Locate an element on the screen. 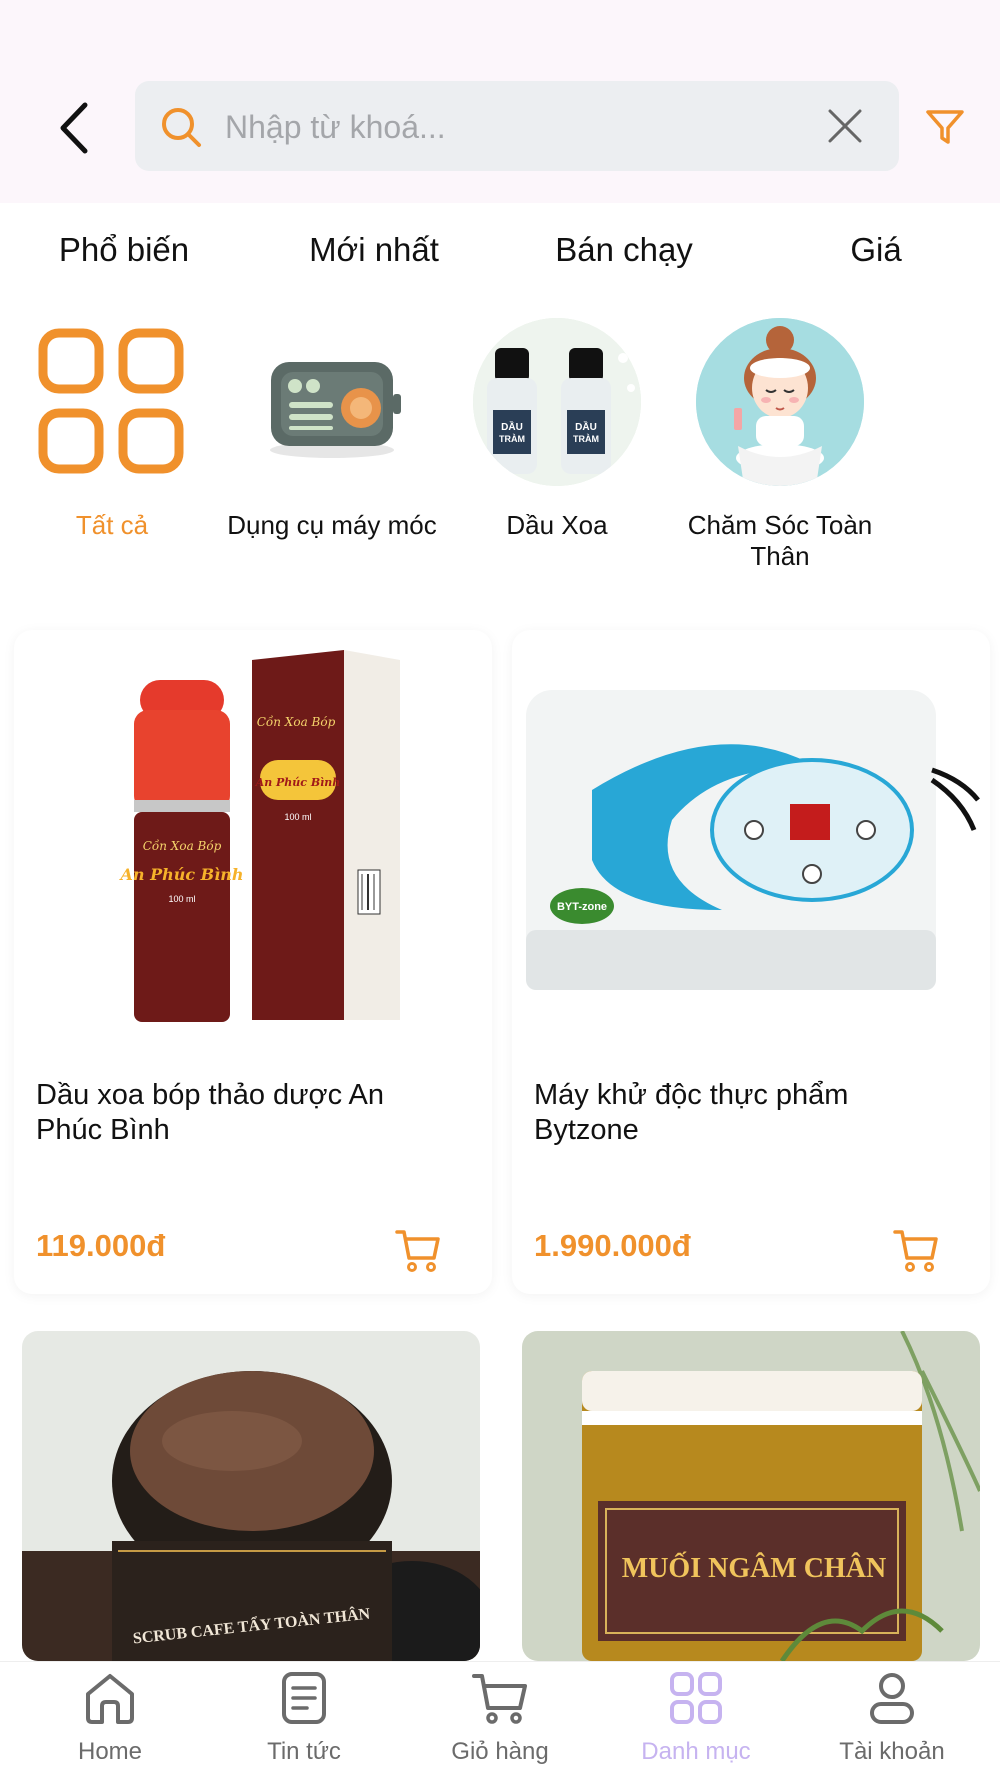 The height and width of the screenshot is (1779, 1000). product-card: MUỐI NGÂM CHÂN is located at coordinates (751, 1496).